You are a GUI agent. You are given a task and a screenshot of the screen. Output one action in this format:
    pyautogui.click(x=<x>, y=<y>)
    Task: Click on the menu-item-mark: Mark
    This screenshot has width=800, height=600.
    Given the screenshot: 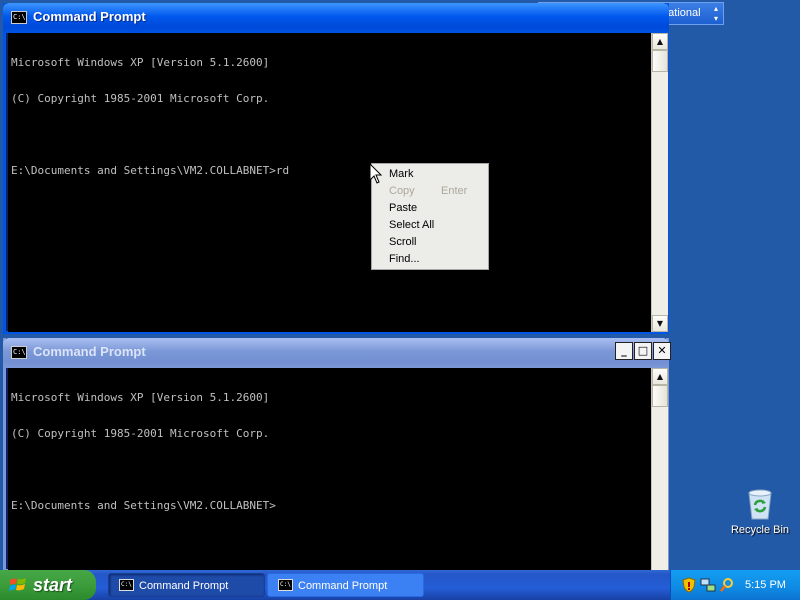 What is the action you would take?
    pyautogui.click(x=430, y=174)
    